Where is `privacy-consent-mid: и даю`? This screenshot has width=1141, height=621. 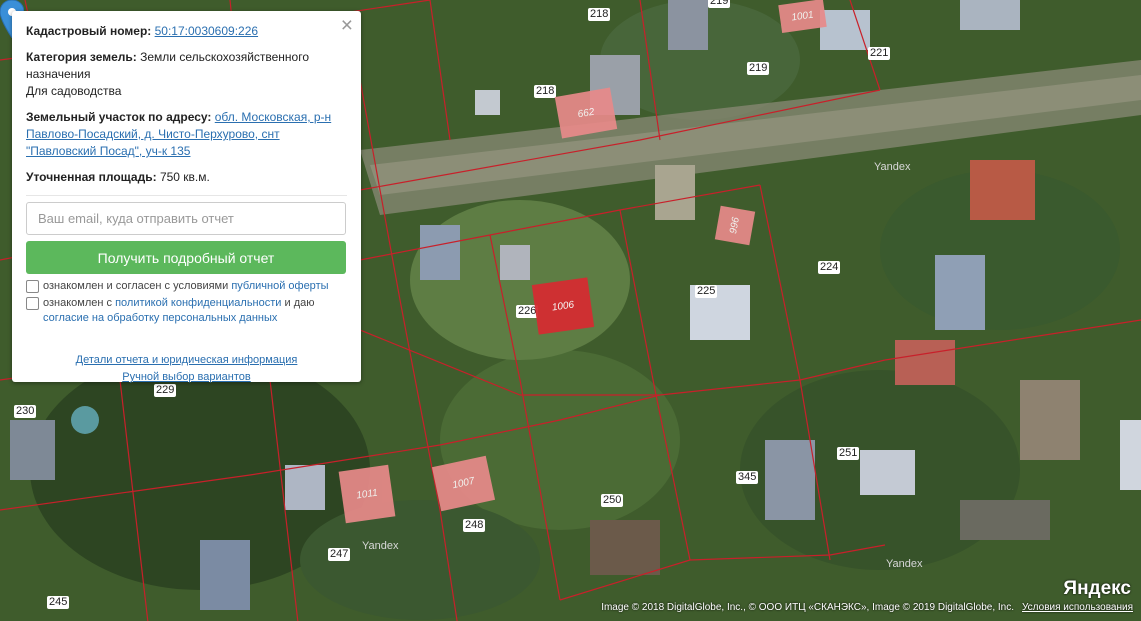
privacy-consent-mid: и даю is located at coordinates (299, 303).